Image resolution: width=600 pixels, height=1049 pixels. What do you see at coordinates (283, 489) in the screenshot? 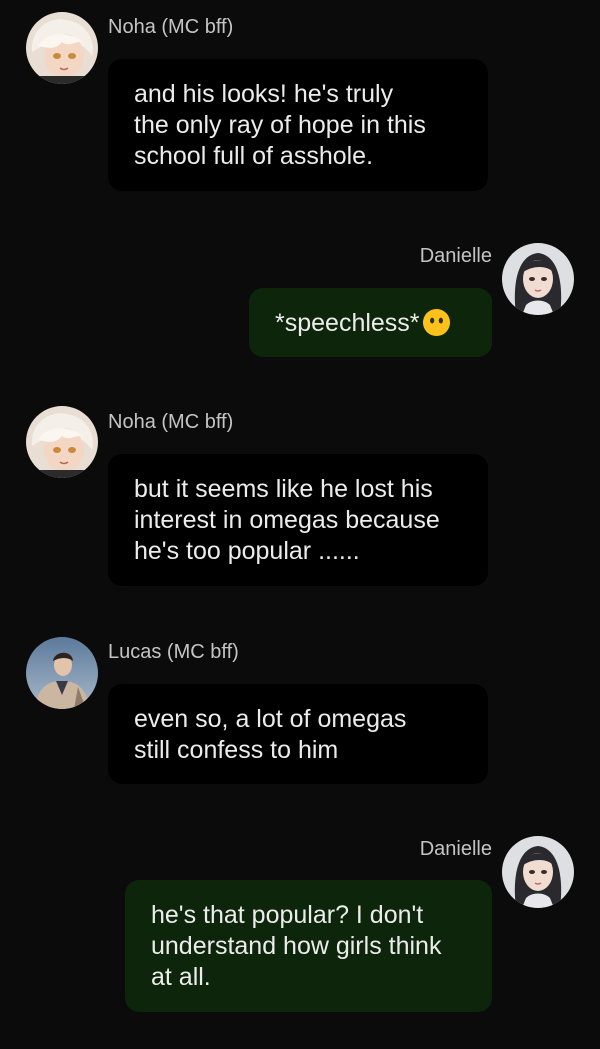
I see `message-line: but it seems like he lost his` at bounding box center [283, 489].